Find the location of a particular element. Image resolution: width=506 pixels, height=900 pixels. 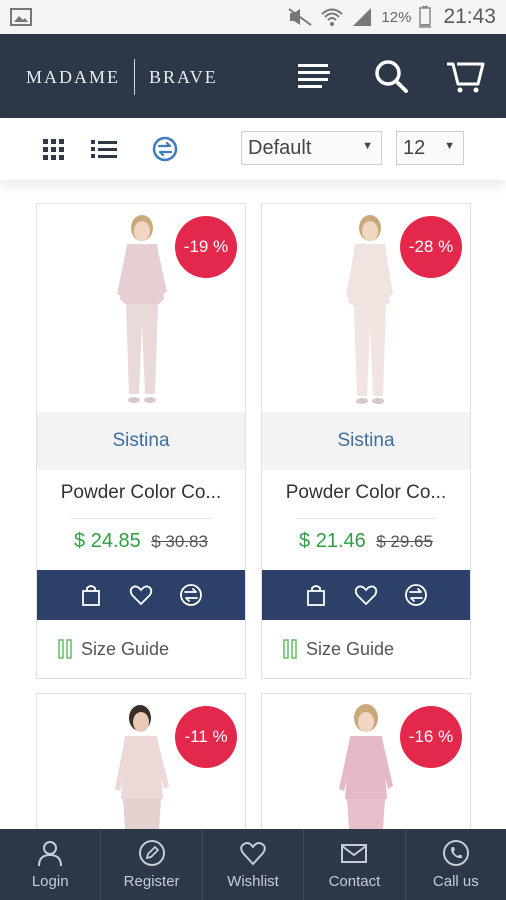

price-original: $ 29.65 is located at coordinates (404, 541).